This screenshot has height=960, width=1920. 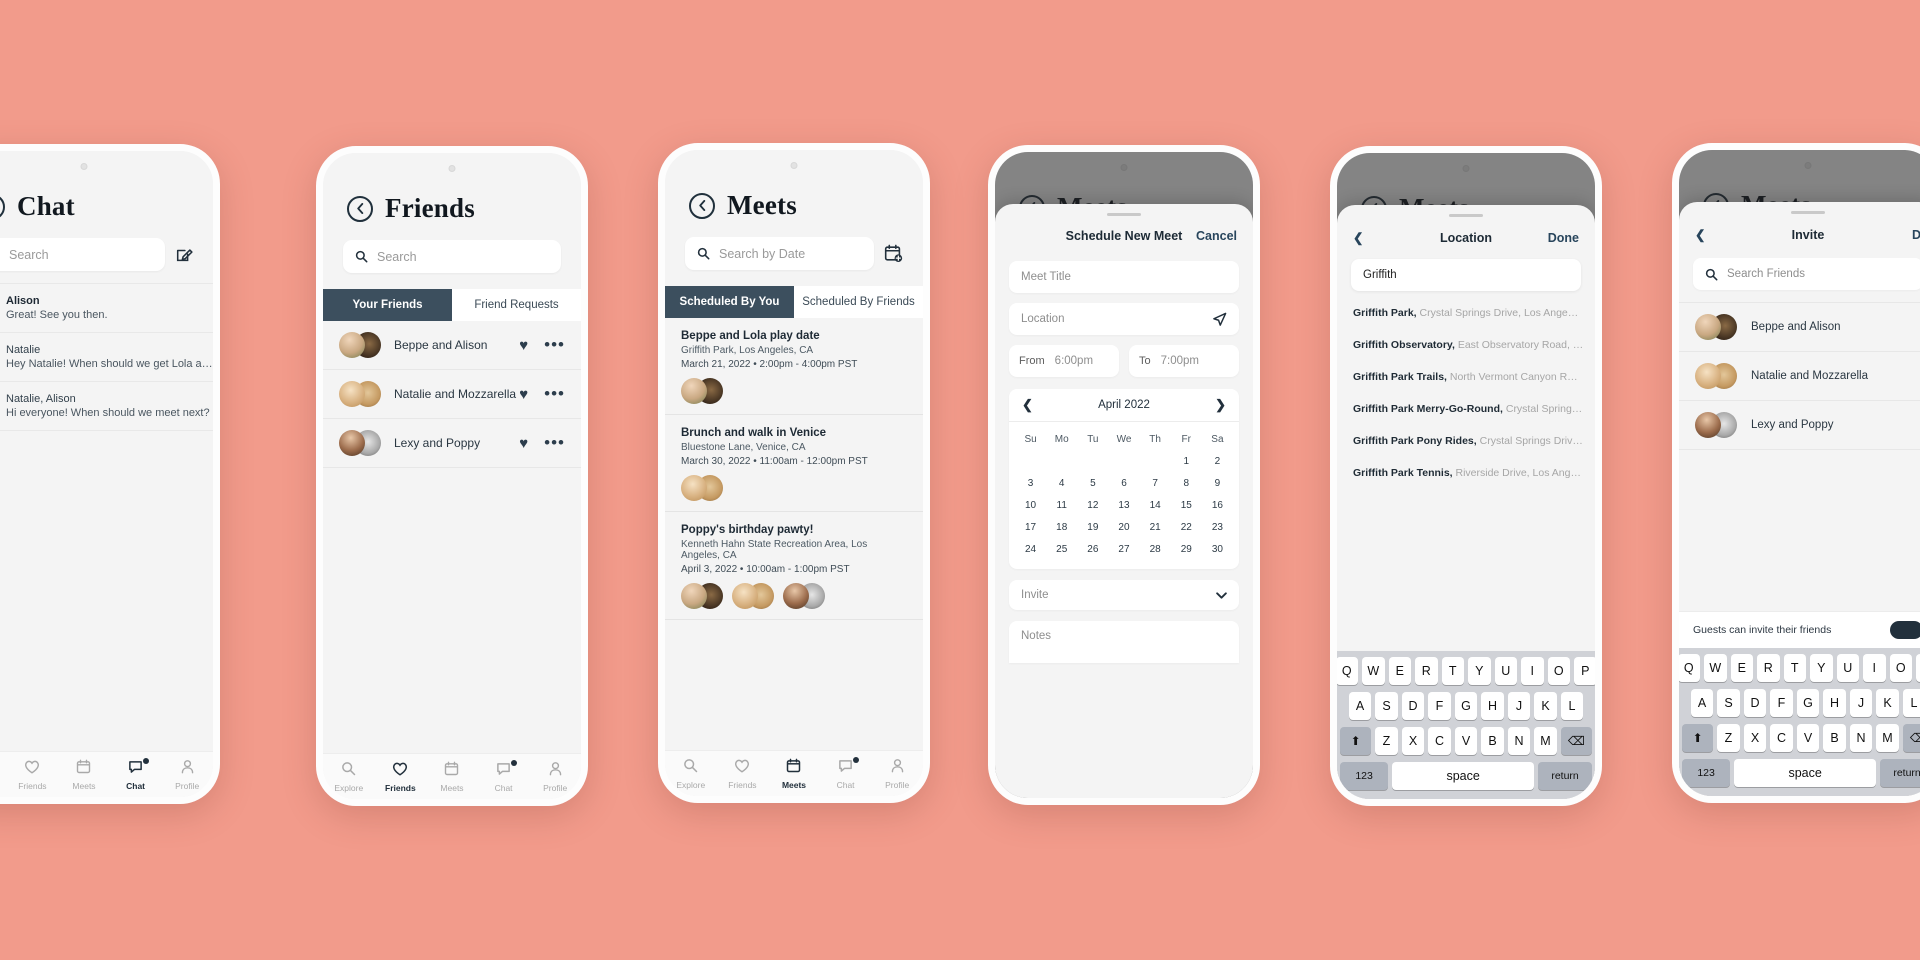 What do you see at coordinates (1360, 706) in the screenshot?
I see `key-a: A` at bounding box center [1360, 706].